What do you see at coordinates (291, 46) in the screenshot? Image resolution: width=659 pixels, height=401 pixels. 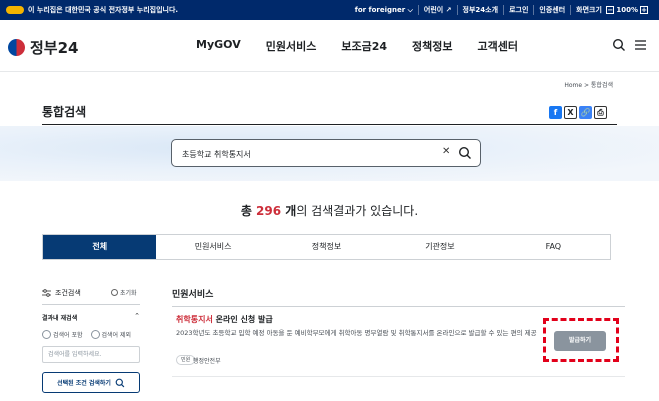 I see `nav-civil-services: 민원서비스` at bounding box center [291, 46].